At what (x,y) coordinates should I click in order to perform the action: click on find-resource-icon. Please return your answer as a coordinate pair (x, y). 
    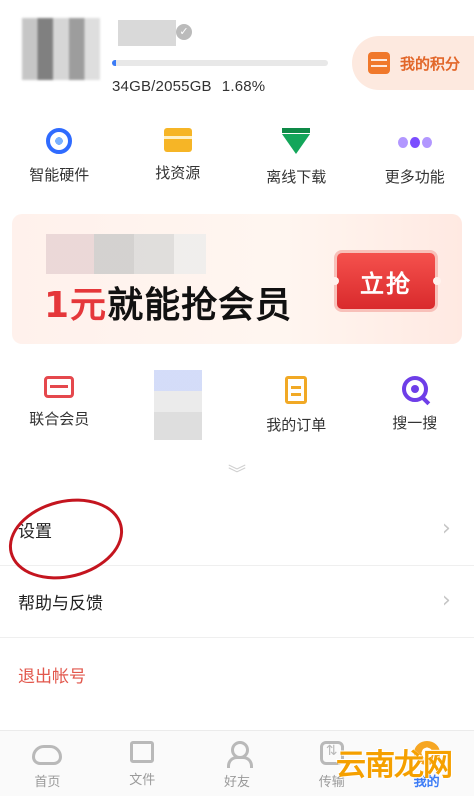
    Looking at the image, I should click on (177, 140).